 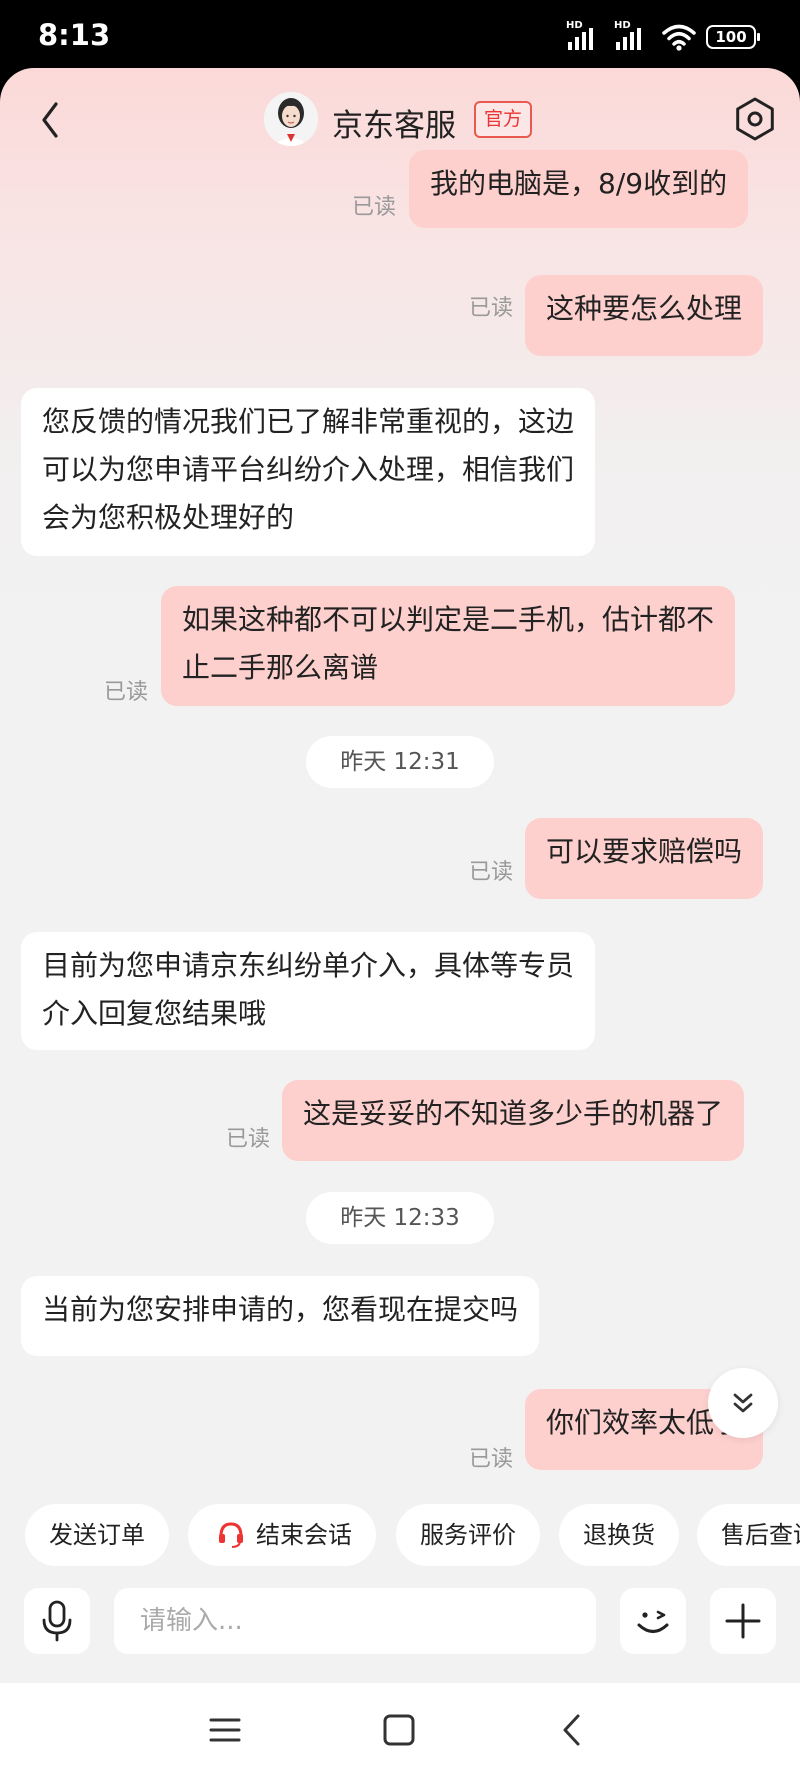 What do you see at coordinates (168, 517) in the screenshot?
I see `message-line: 会为您积极处理好的` at bounding box center [168, 517].